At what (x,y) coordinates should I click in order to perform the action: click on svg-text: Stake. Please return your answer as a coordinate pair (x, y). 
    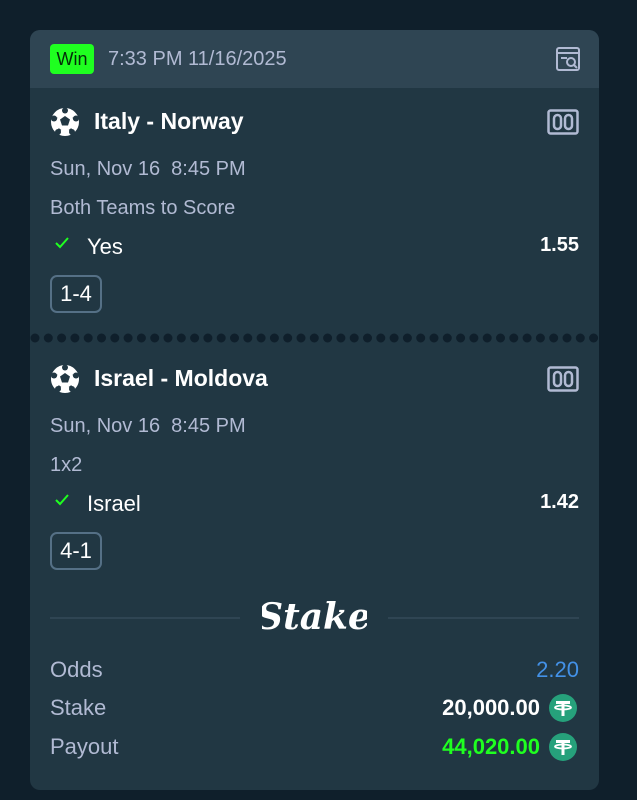
    Looking at the image, I should click on (314, 617).